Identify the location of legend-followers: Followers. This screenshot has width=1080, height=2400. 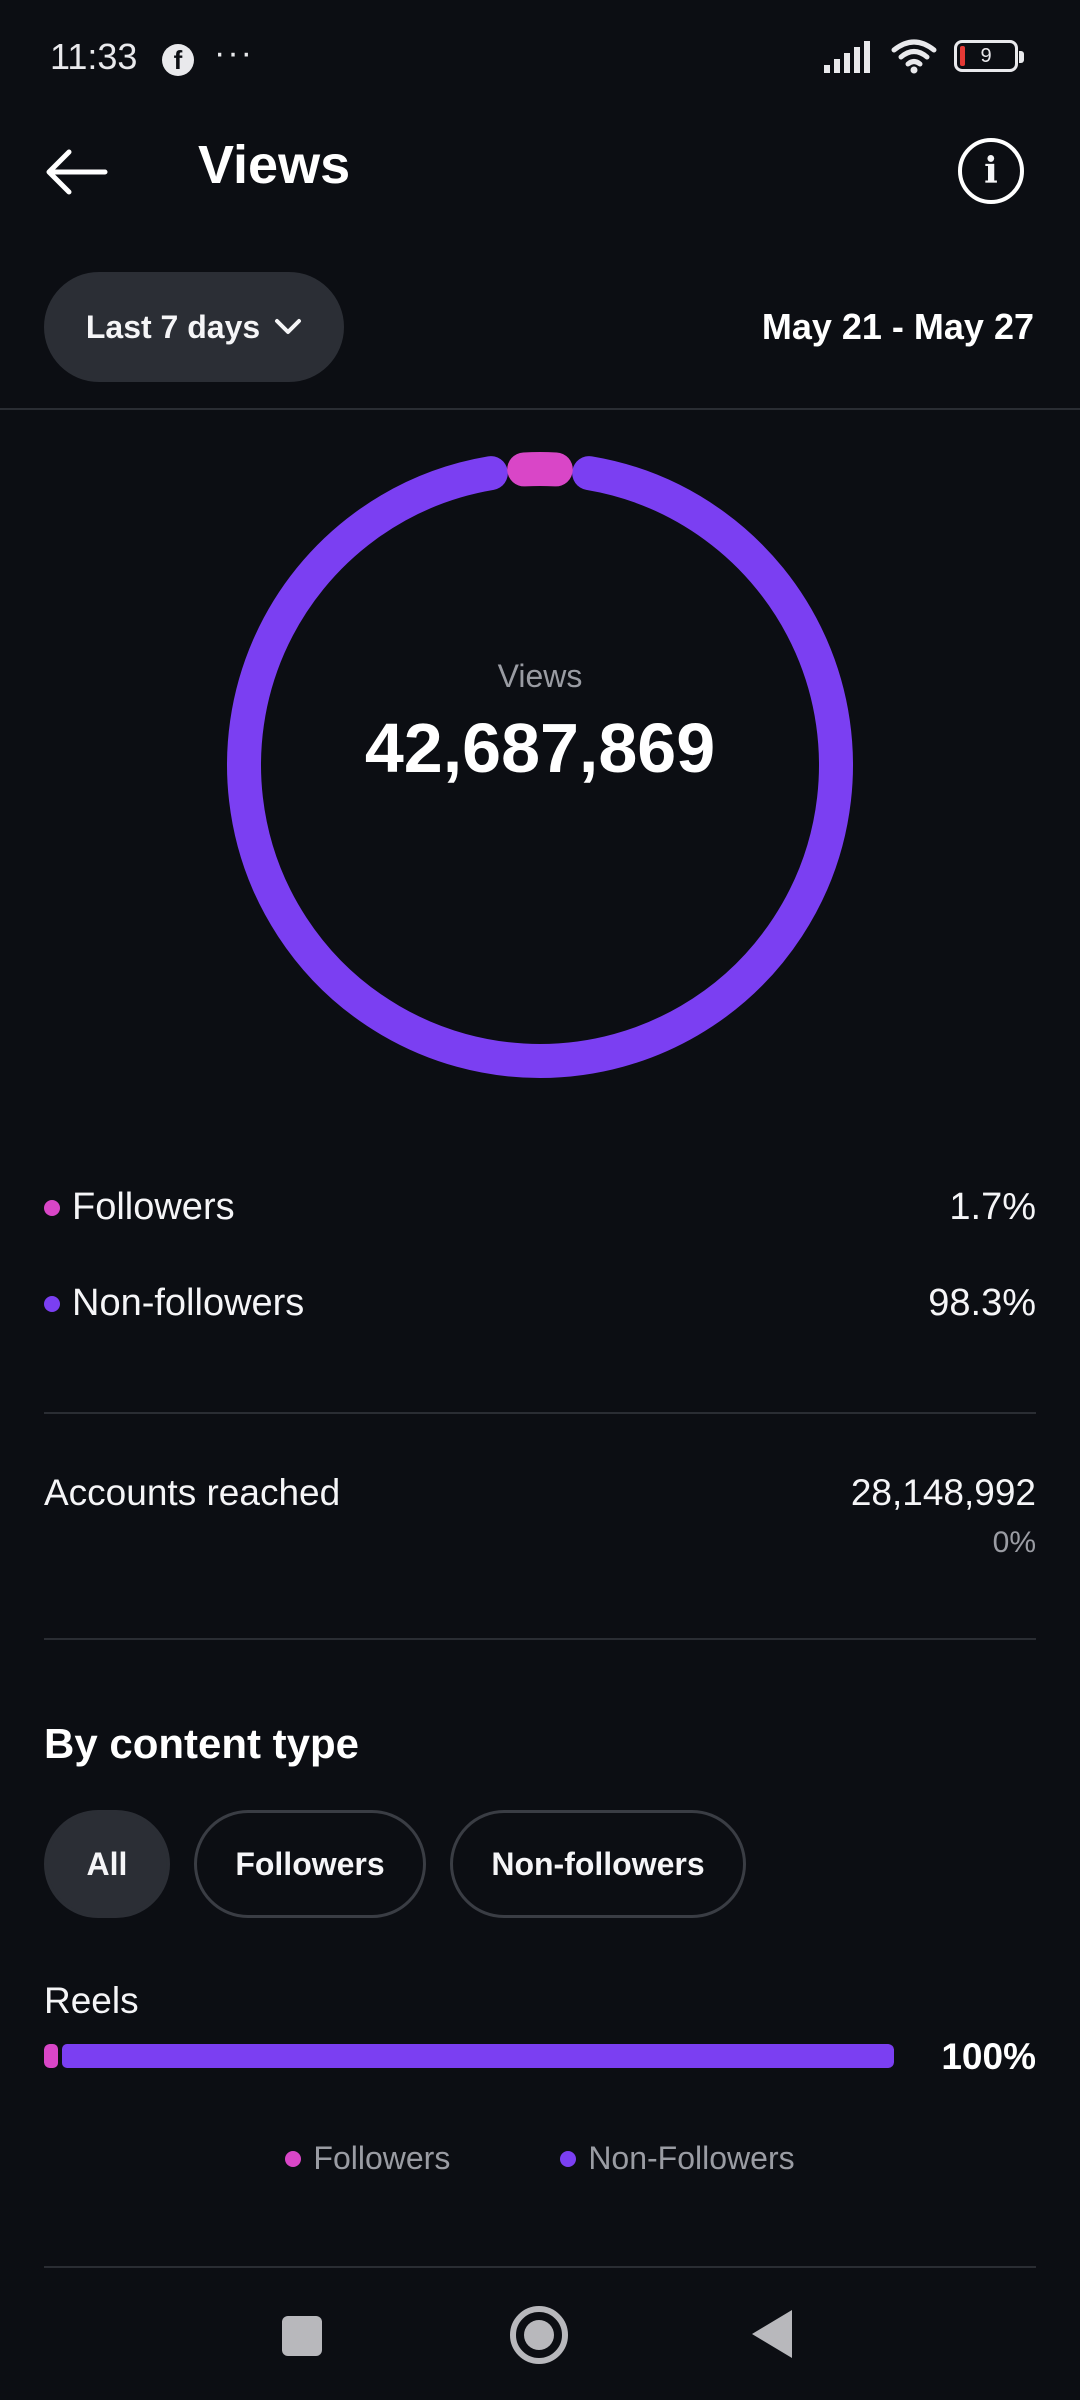
(367, 2158).